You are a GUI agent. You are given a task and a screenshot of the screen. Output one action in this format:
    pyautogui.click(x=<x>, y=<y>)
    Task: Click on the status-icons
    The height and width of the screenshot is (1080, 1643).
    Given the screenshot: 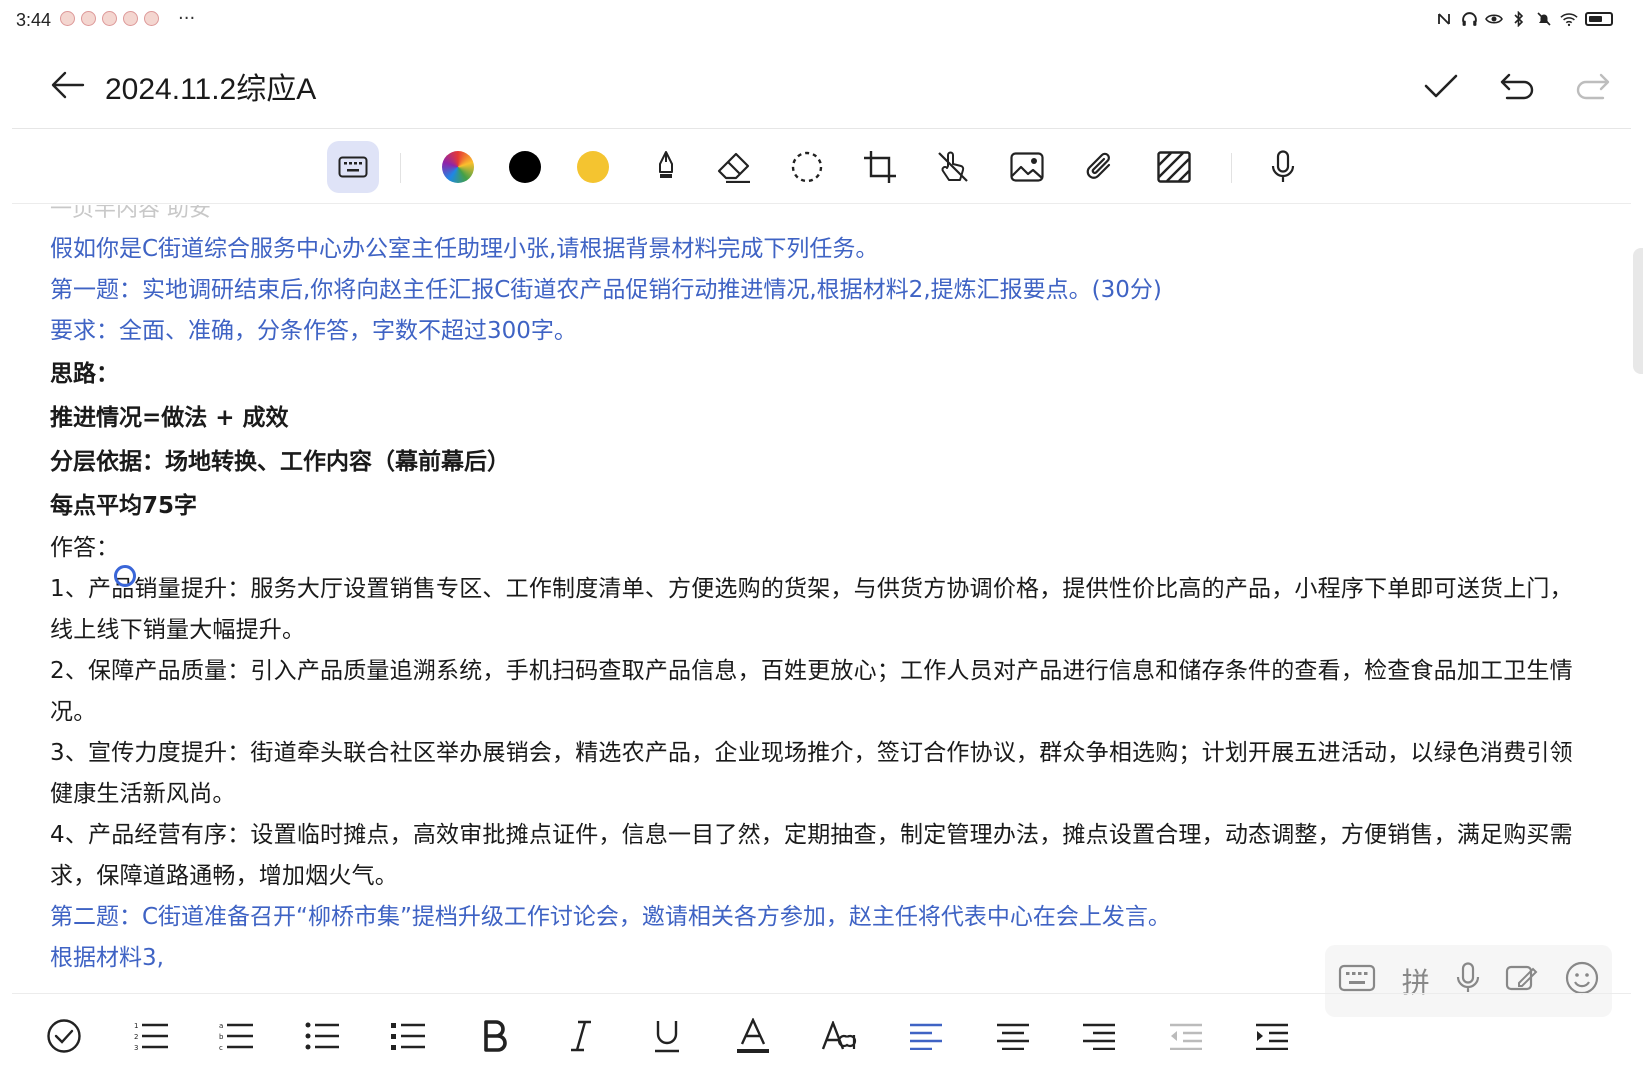 What is the action you would take?
    pyautogui.click(x=1524, y=19)
    